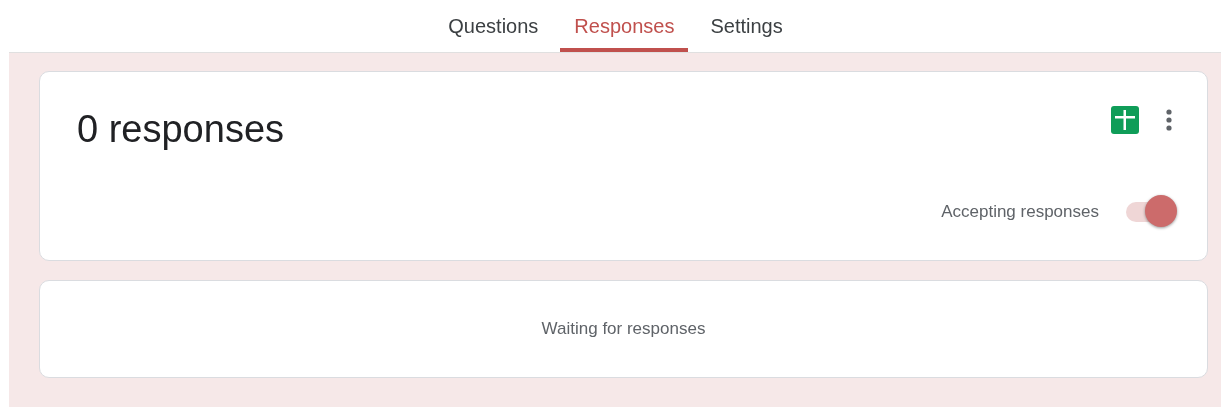 Image resolution: width=1221 pixels, height=407 pixels. Describe the element at coordinates (1169, 120) in the screenshot. I see `more-options-icon` at that location.